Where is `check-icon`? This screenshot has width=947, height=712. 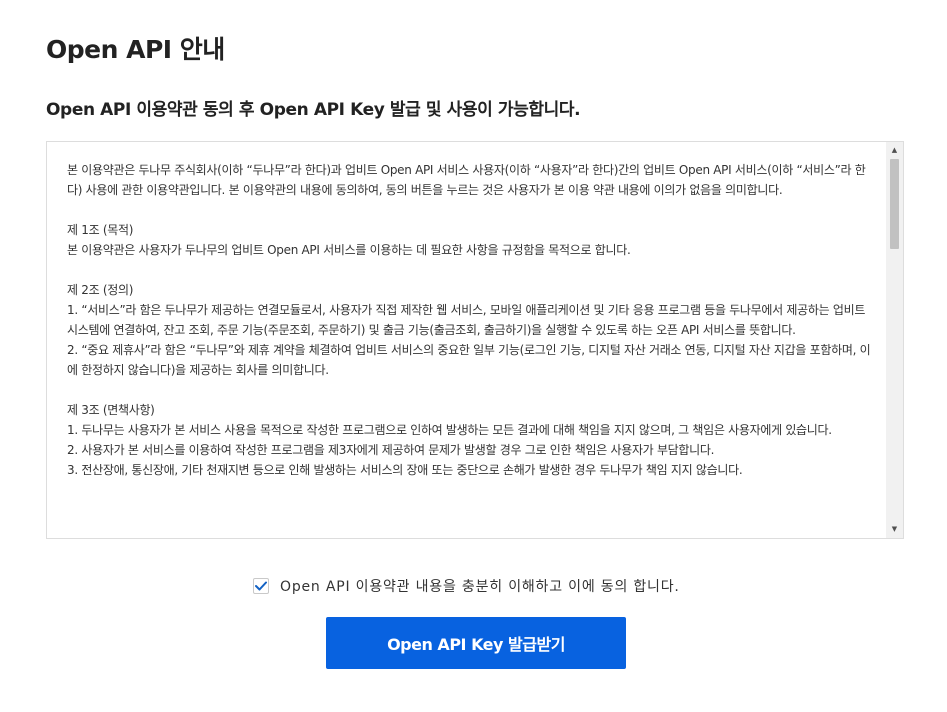 check-icon is located at coordinates (261, 586).